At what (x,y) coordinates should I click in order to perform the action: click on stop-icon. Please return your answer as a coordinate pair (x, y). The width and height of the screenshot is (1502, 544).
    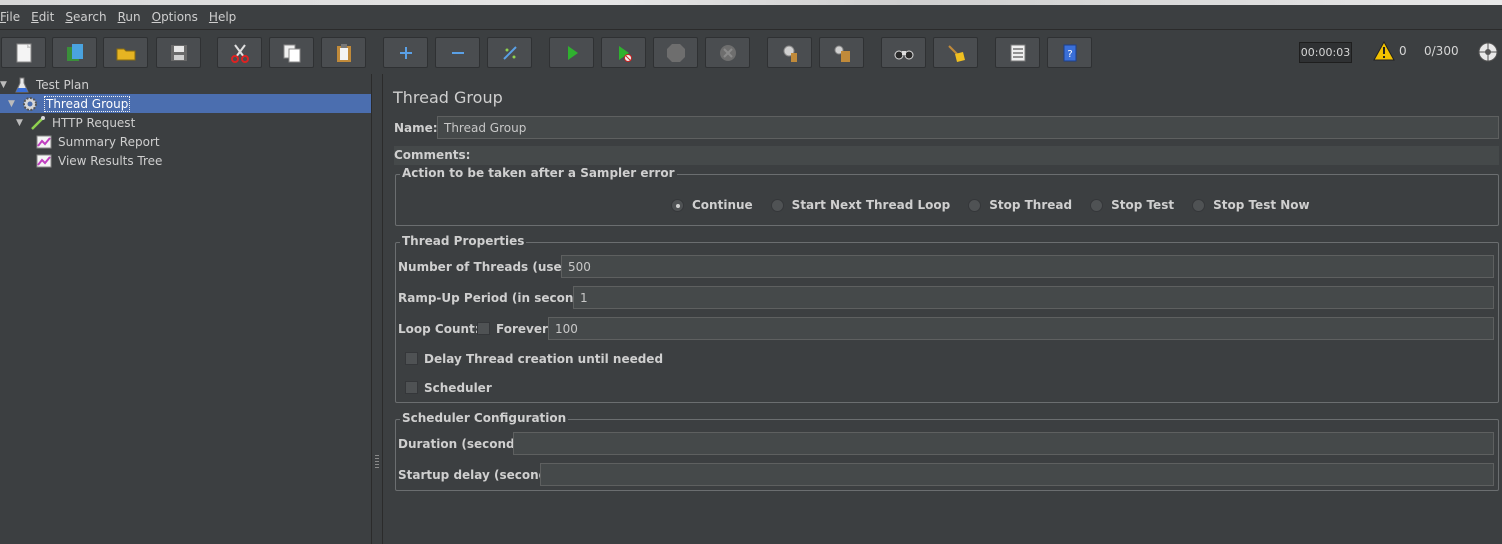
    Looking at the image, I should click on (675, 52).